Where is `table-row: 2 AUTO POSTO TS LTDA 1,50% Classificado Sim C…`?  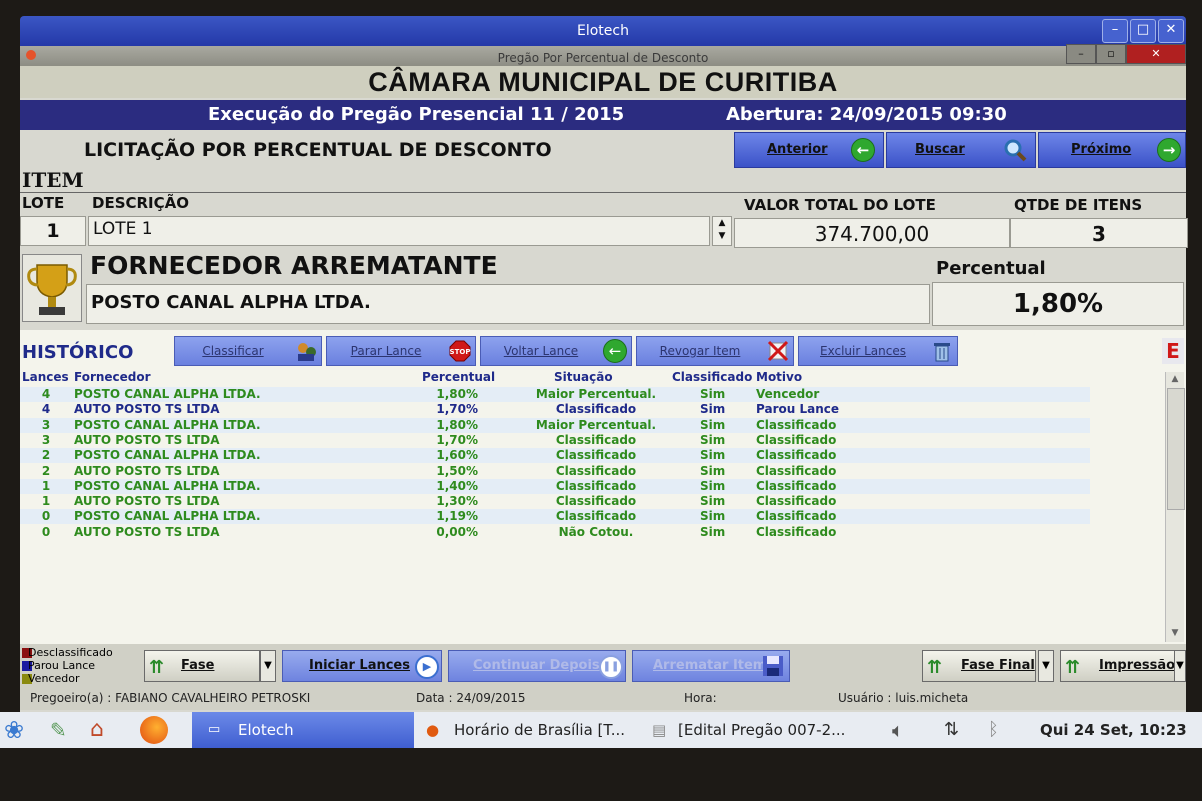 table-row: 2 AUTO POSTO TS LTDA 1,50% Classificado Sim C… is located at coordinates (555, 471).